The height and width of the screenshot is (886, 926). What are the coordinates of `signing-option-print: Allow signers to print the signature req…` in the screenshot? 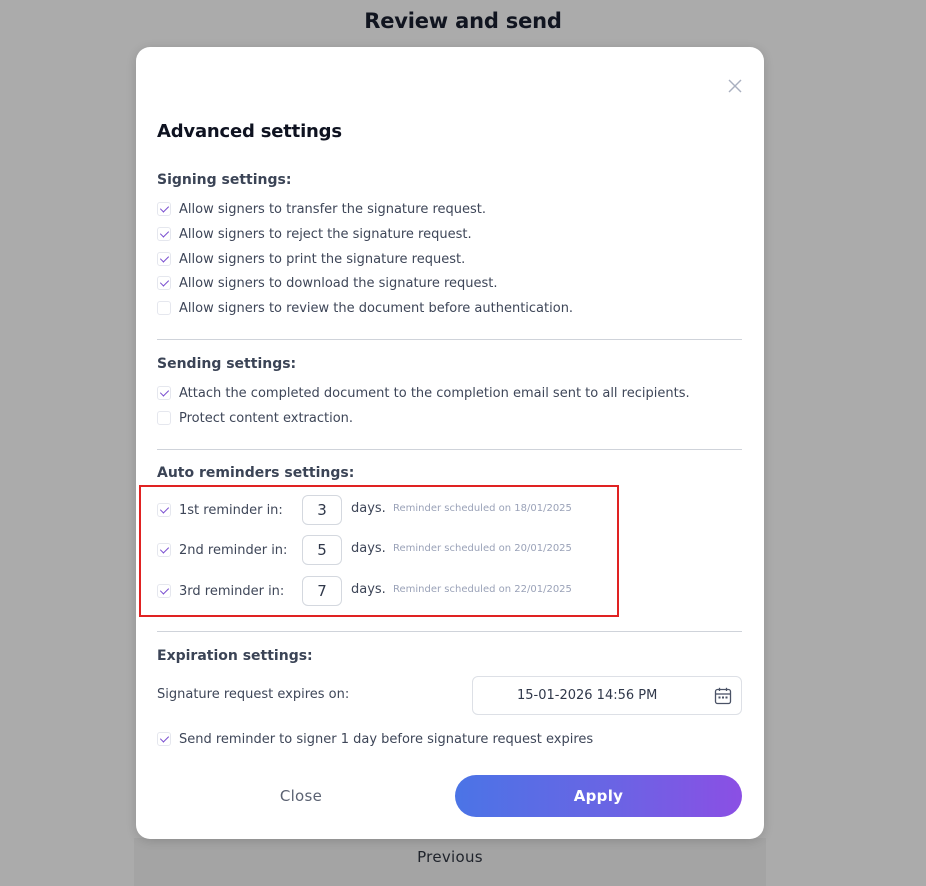 It's located at (311, 259).